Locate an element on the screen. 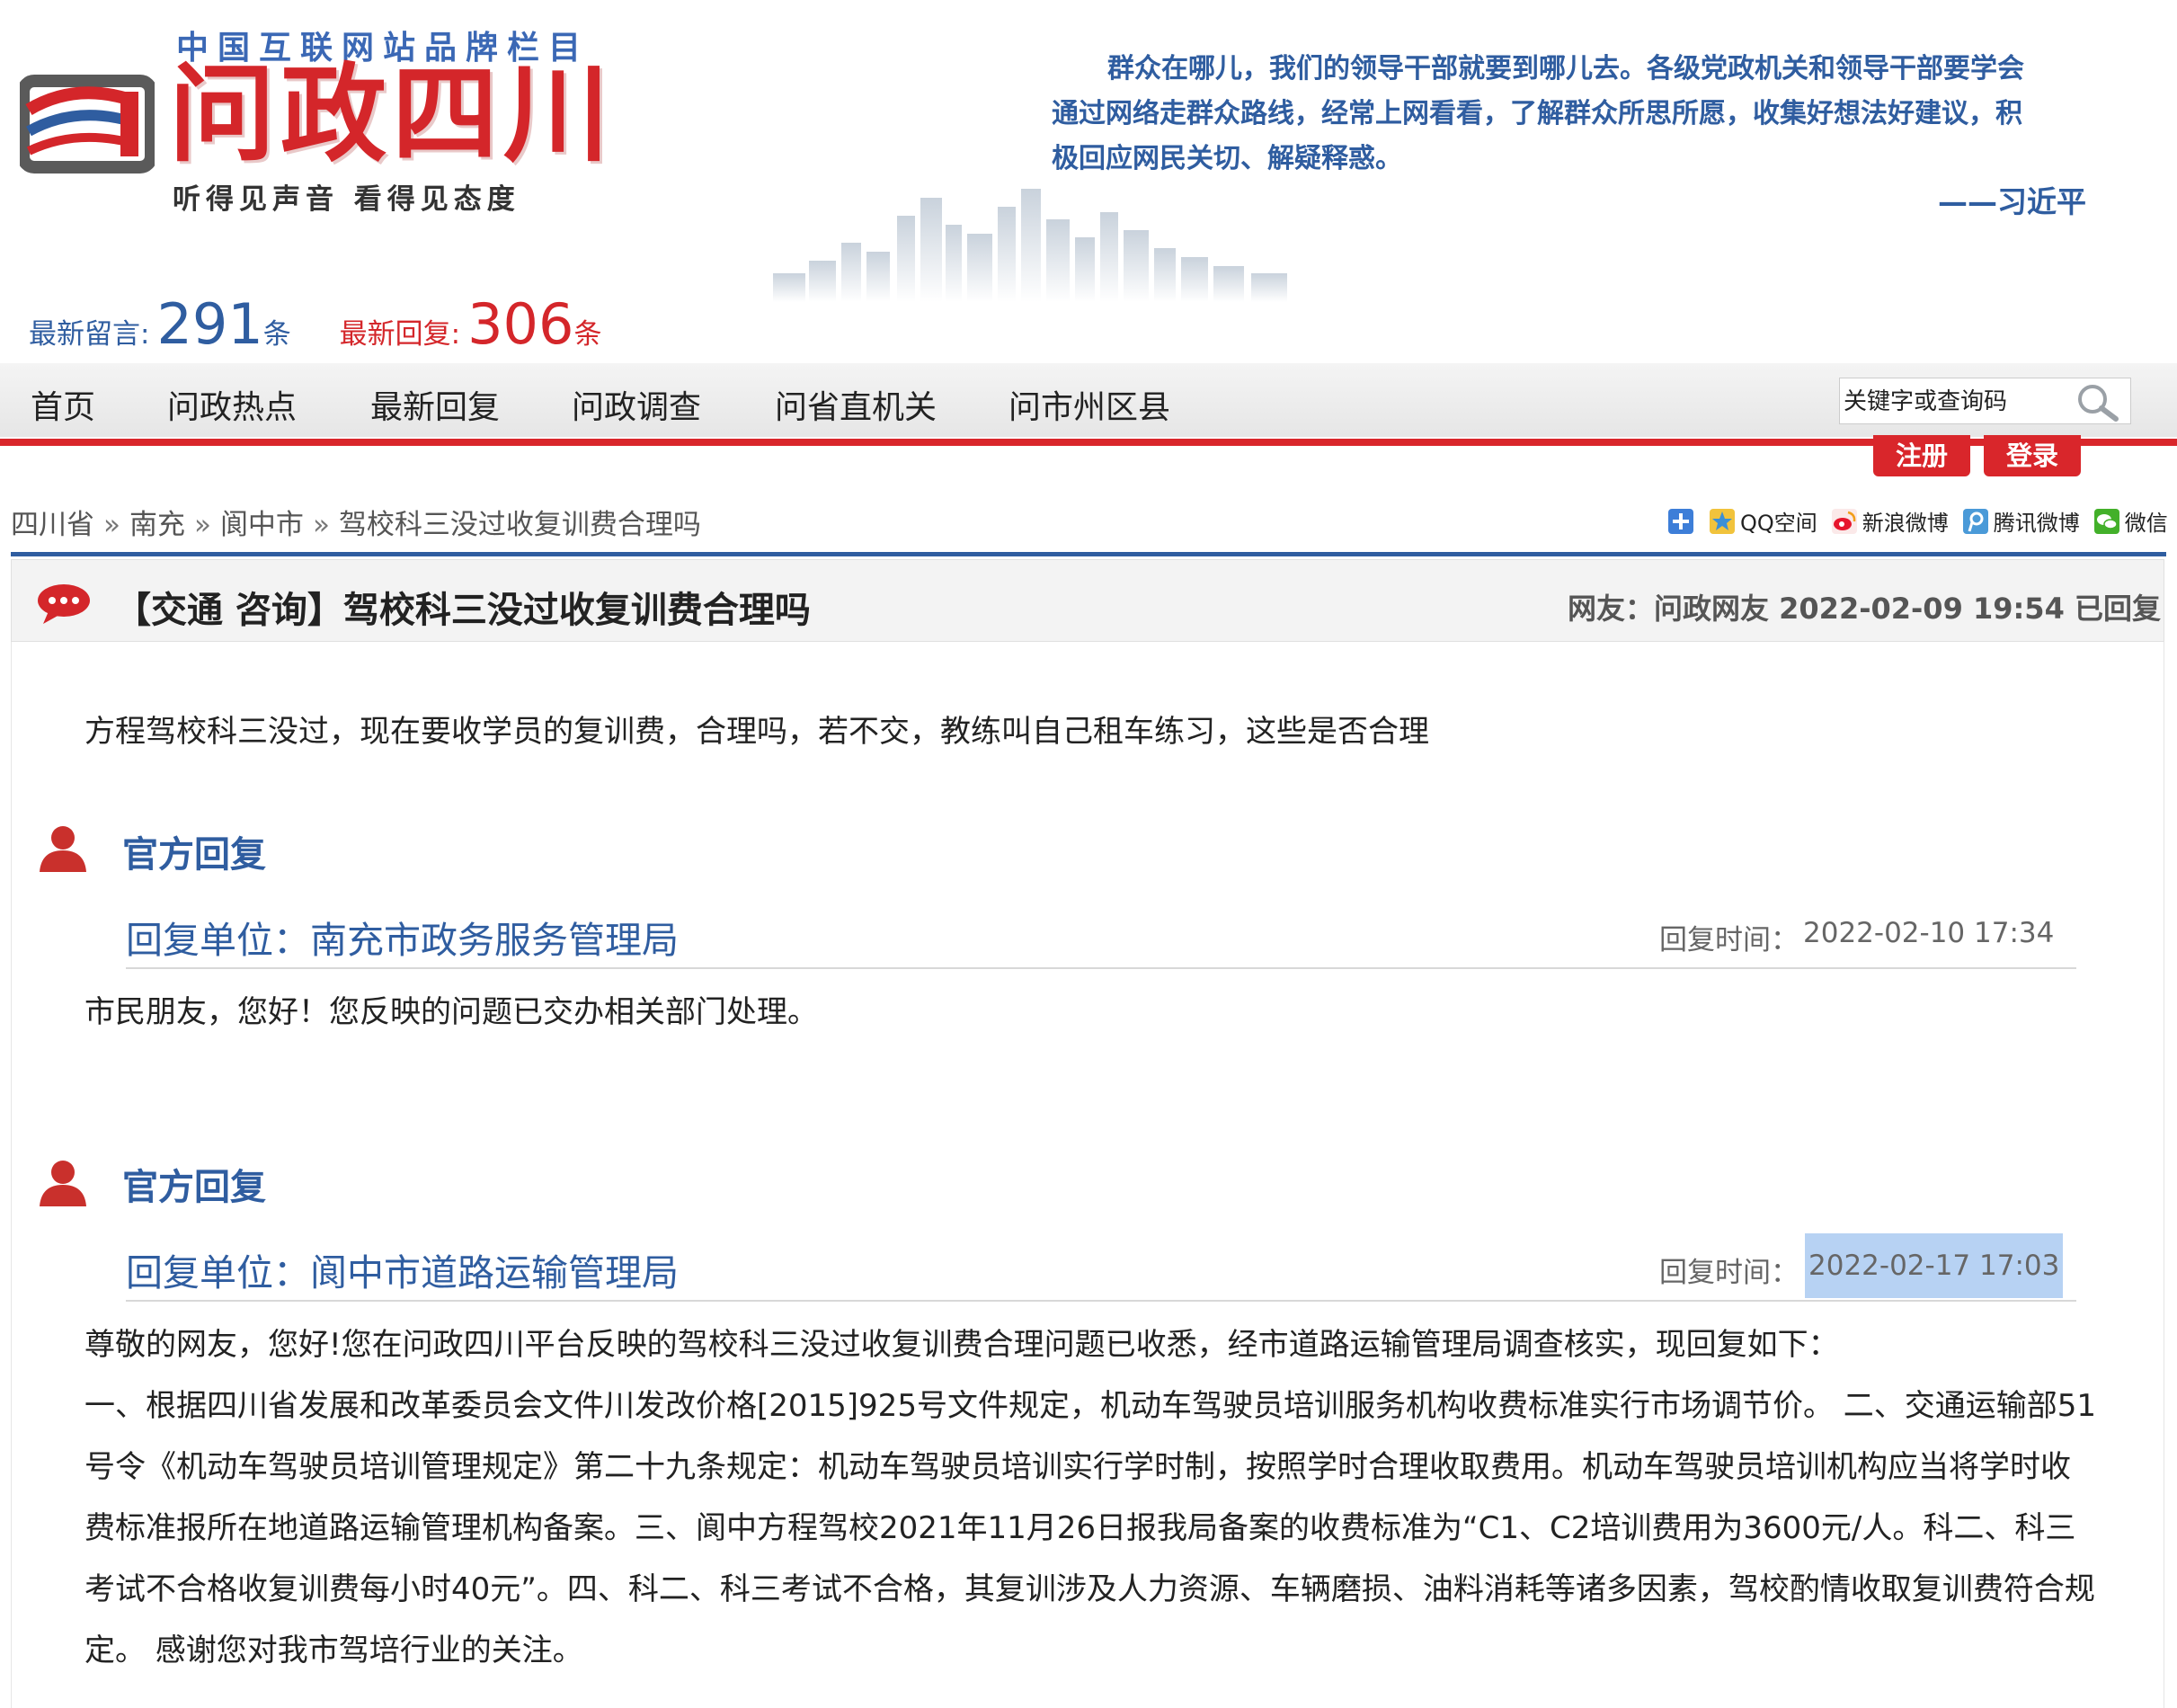  latest-messages-count: 291 is located at coordinates (209, 324).